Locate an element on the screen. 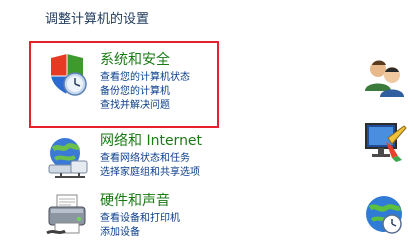 The image size is (413, 247). category-text: 硬件和声音 查看设备和打印机 添加设备 is located at coordinates (140, 216).